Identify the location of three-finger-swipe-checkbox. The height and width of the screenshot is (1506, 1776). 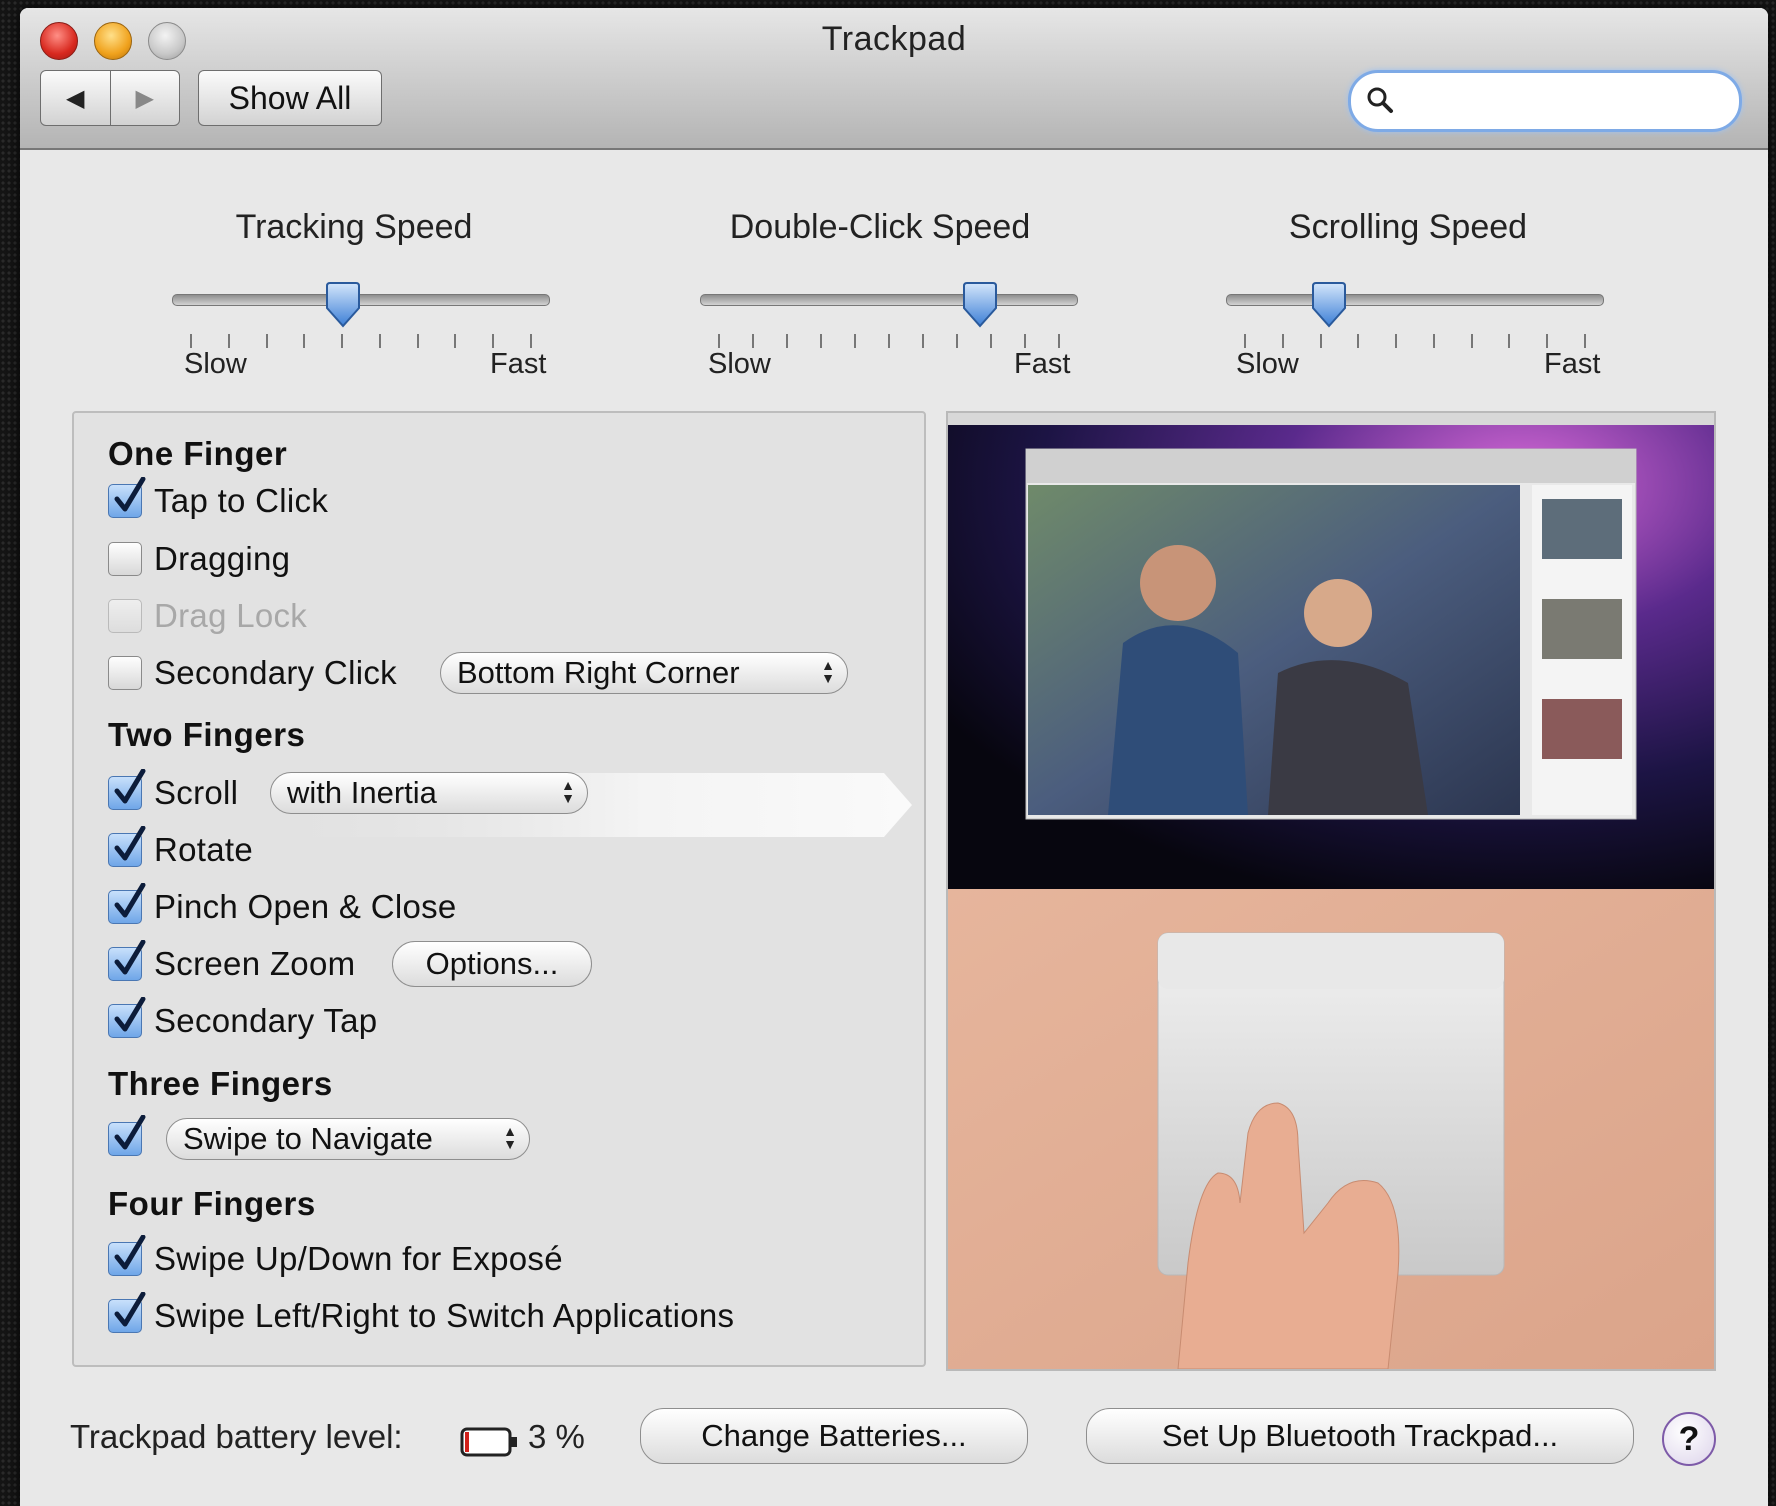
(127, 1135).